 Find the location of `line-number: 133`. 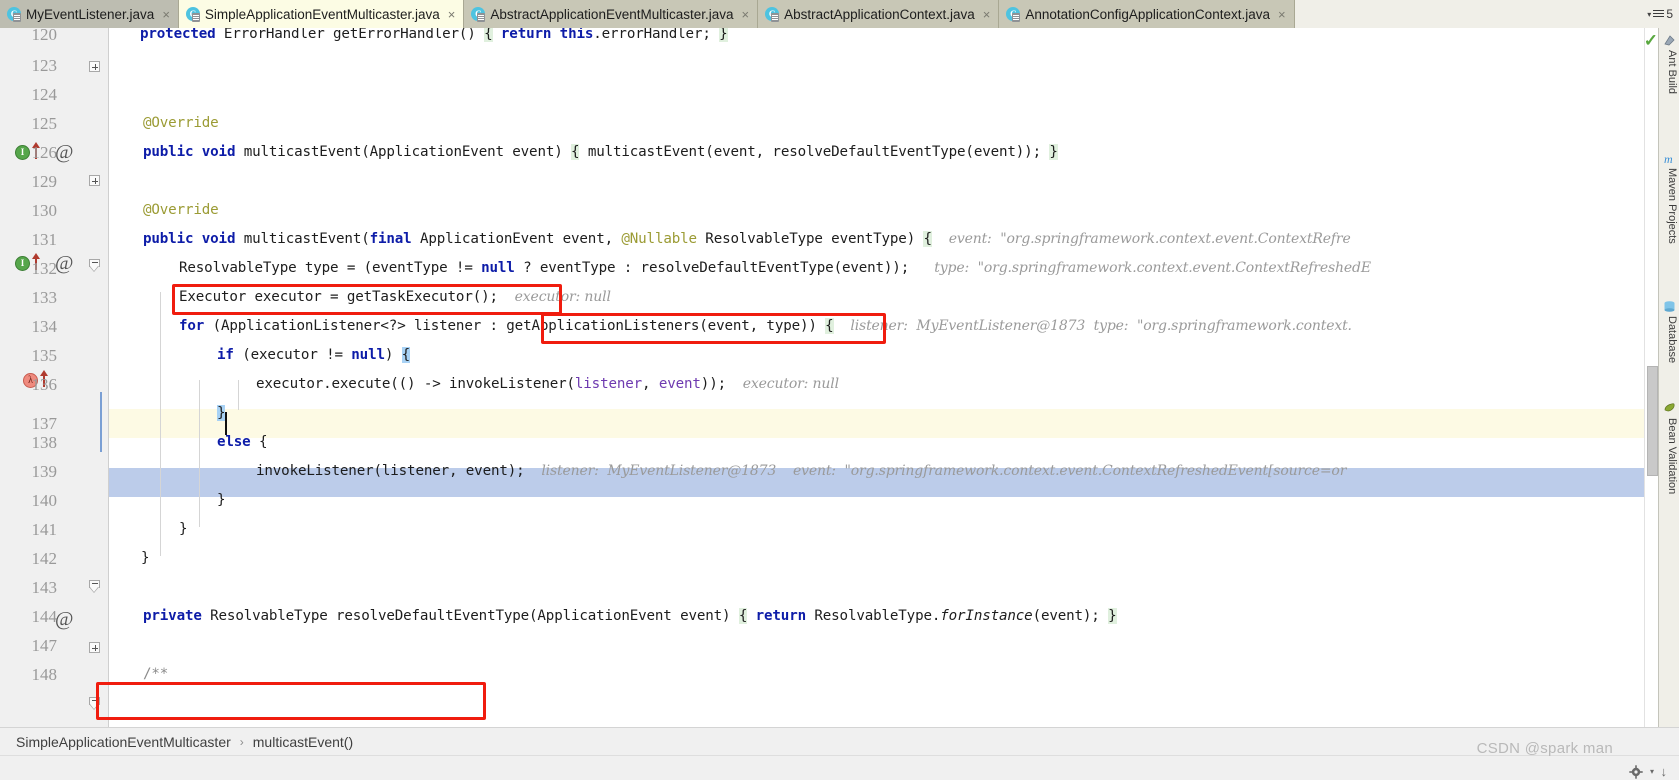

line-number: 133 is located at coordinates (44, 297).